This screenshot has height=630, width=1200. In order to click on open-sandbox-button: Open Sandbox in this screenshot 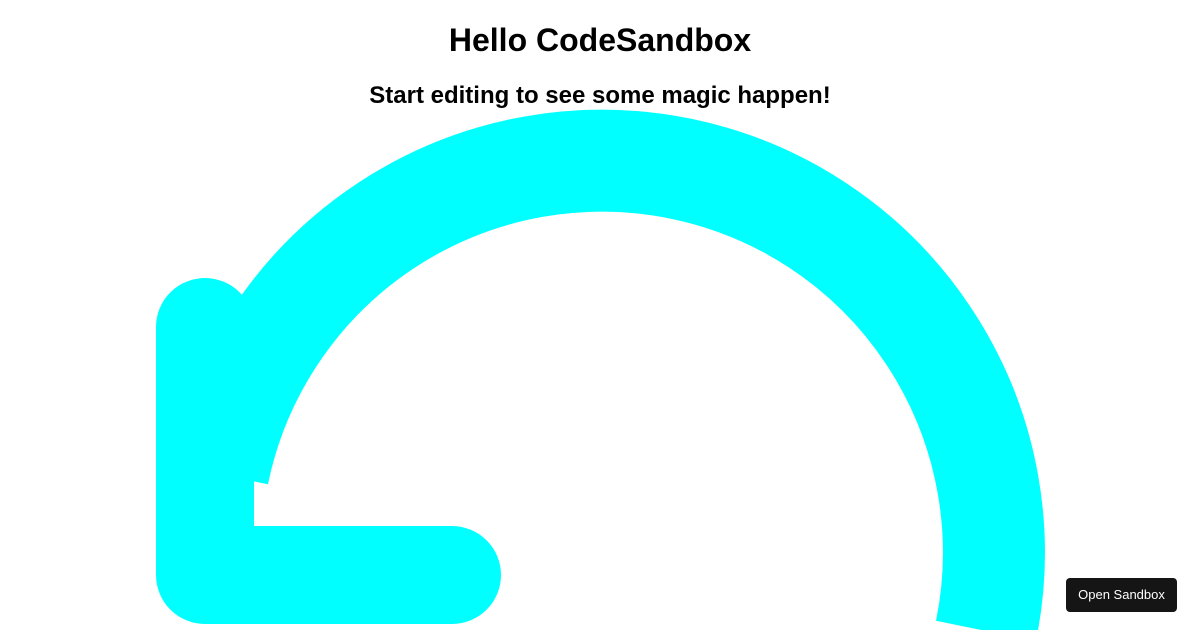, I will do `click(1121, 595)`.